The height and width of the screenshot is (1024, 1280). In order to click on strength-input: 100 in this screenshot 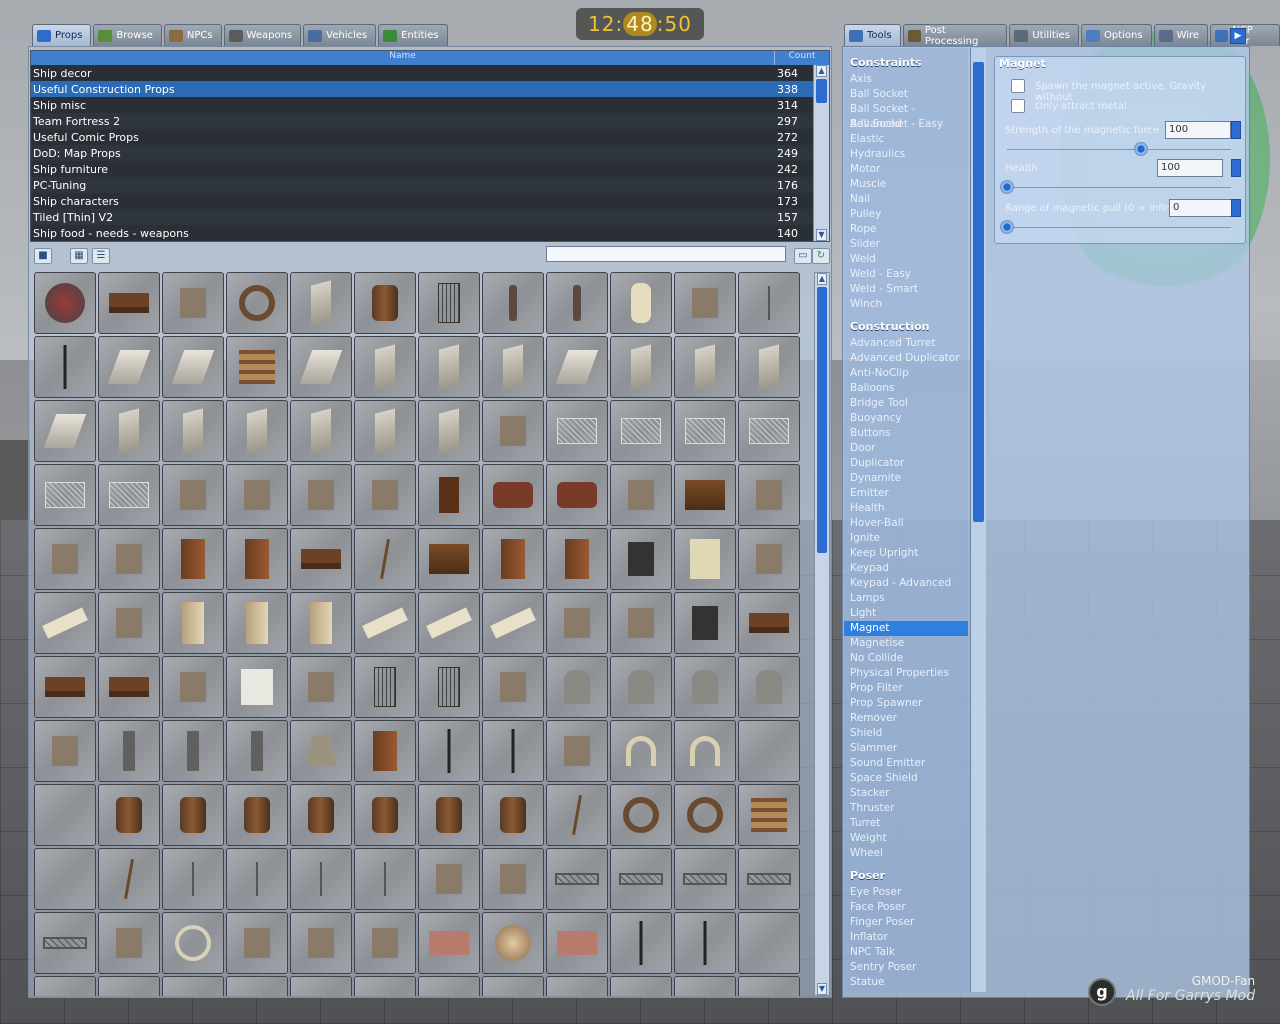, I will do `click(1198, 130)`.